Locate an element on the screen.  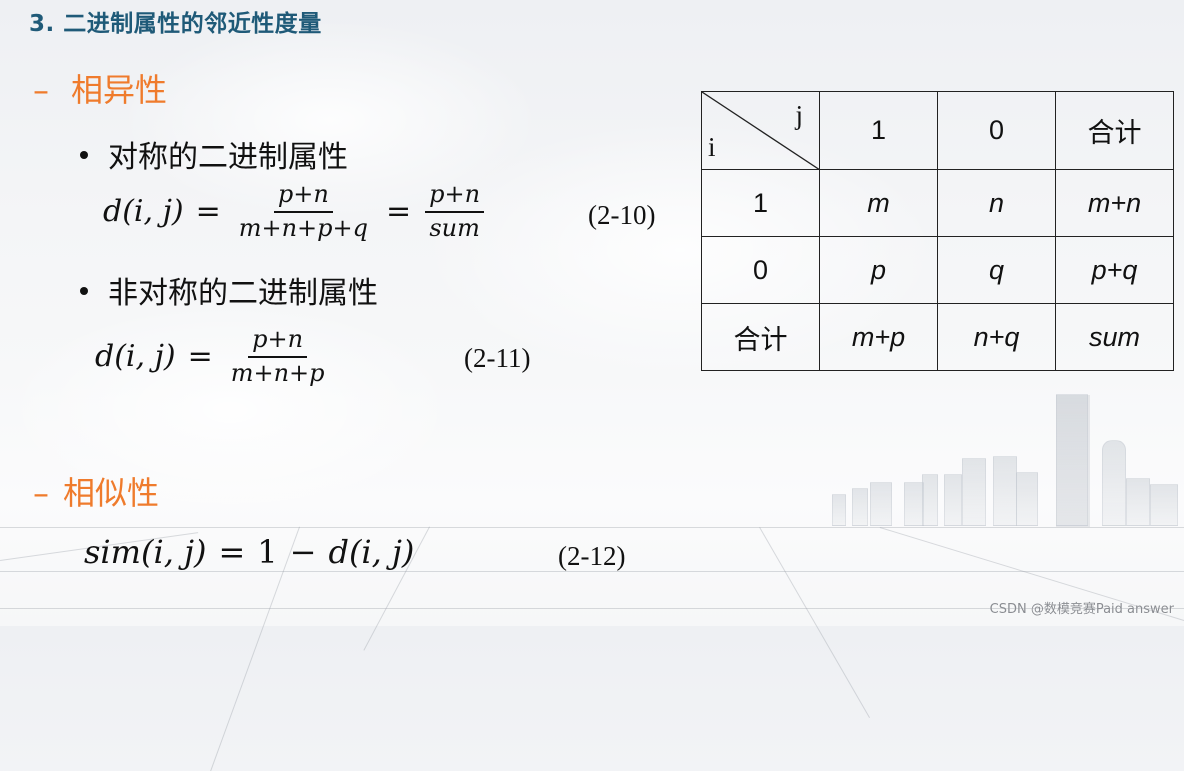
table-corner-cell: j i is located at coordinates (760, 130).